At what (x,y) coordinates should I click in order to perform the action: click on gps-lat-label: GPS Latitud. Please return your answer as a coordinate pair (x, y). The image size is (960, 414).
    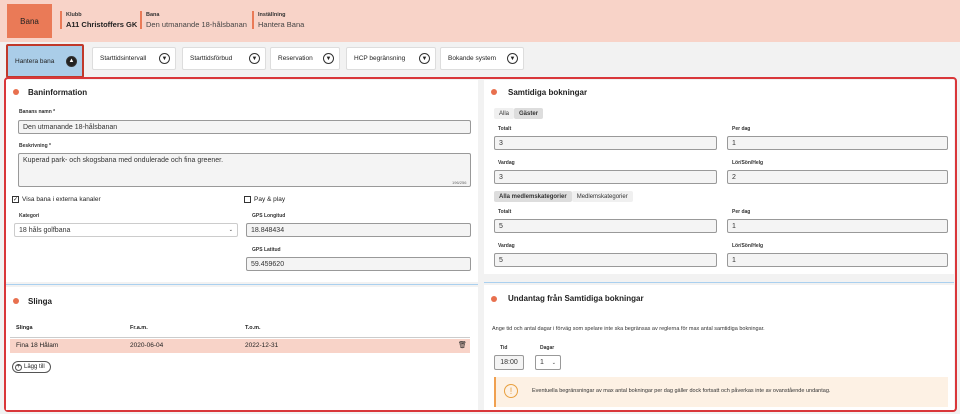
    Looking at the image, I should click on (266, 250).